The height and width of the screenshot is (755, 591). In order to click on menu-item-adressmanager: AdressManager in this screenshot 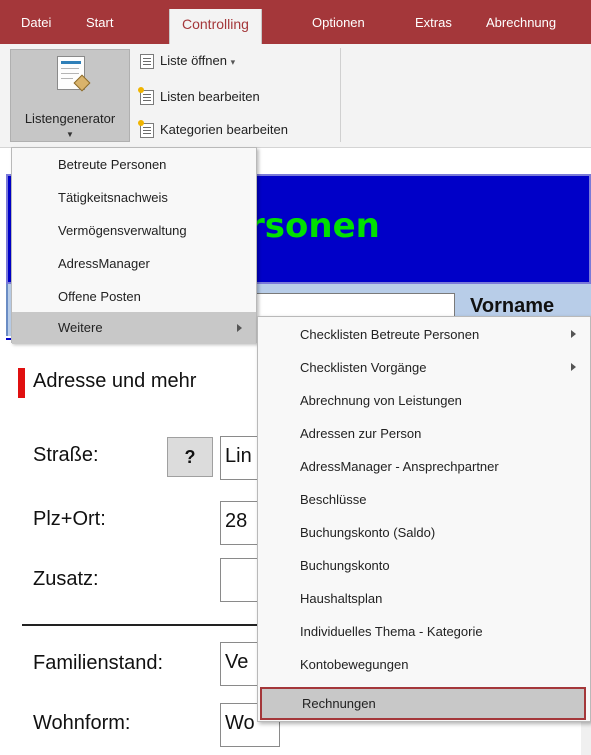, I will do `click(134, 264)`.